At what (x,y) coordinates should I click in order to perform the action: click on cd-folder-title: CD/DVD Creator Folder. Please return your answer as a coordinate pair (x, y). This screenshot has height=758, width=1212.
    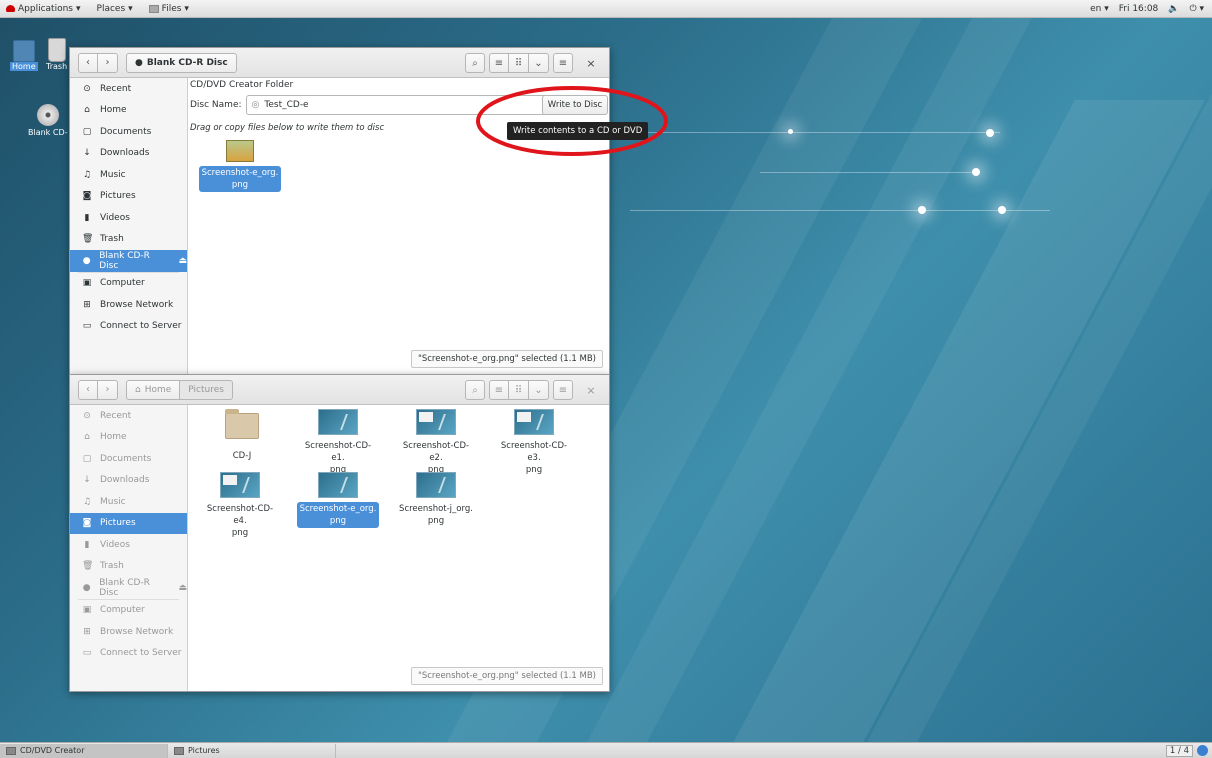
    Looking at the image, I should click on (242, 85).